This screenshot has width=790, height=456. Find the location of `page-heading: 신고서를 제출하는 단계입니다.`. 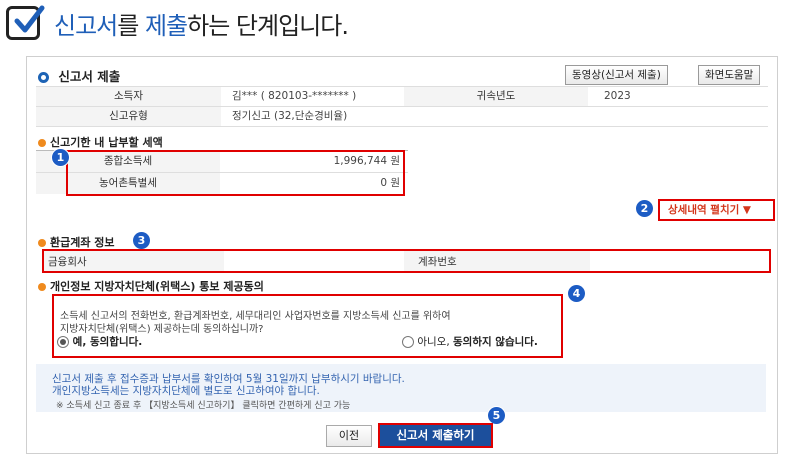

page-heading: 신고서를 제출하는 단계입니다. is located at coordinates (201, 26).